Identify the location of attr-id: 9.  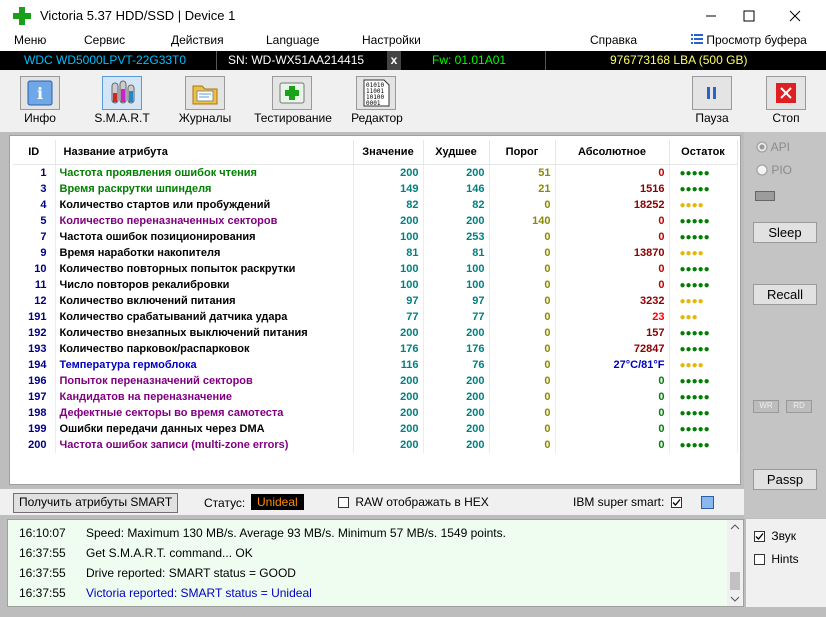
(34, 253).